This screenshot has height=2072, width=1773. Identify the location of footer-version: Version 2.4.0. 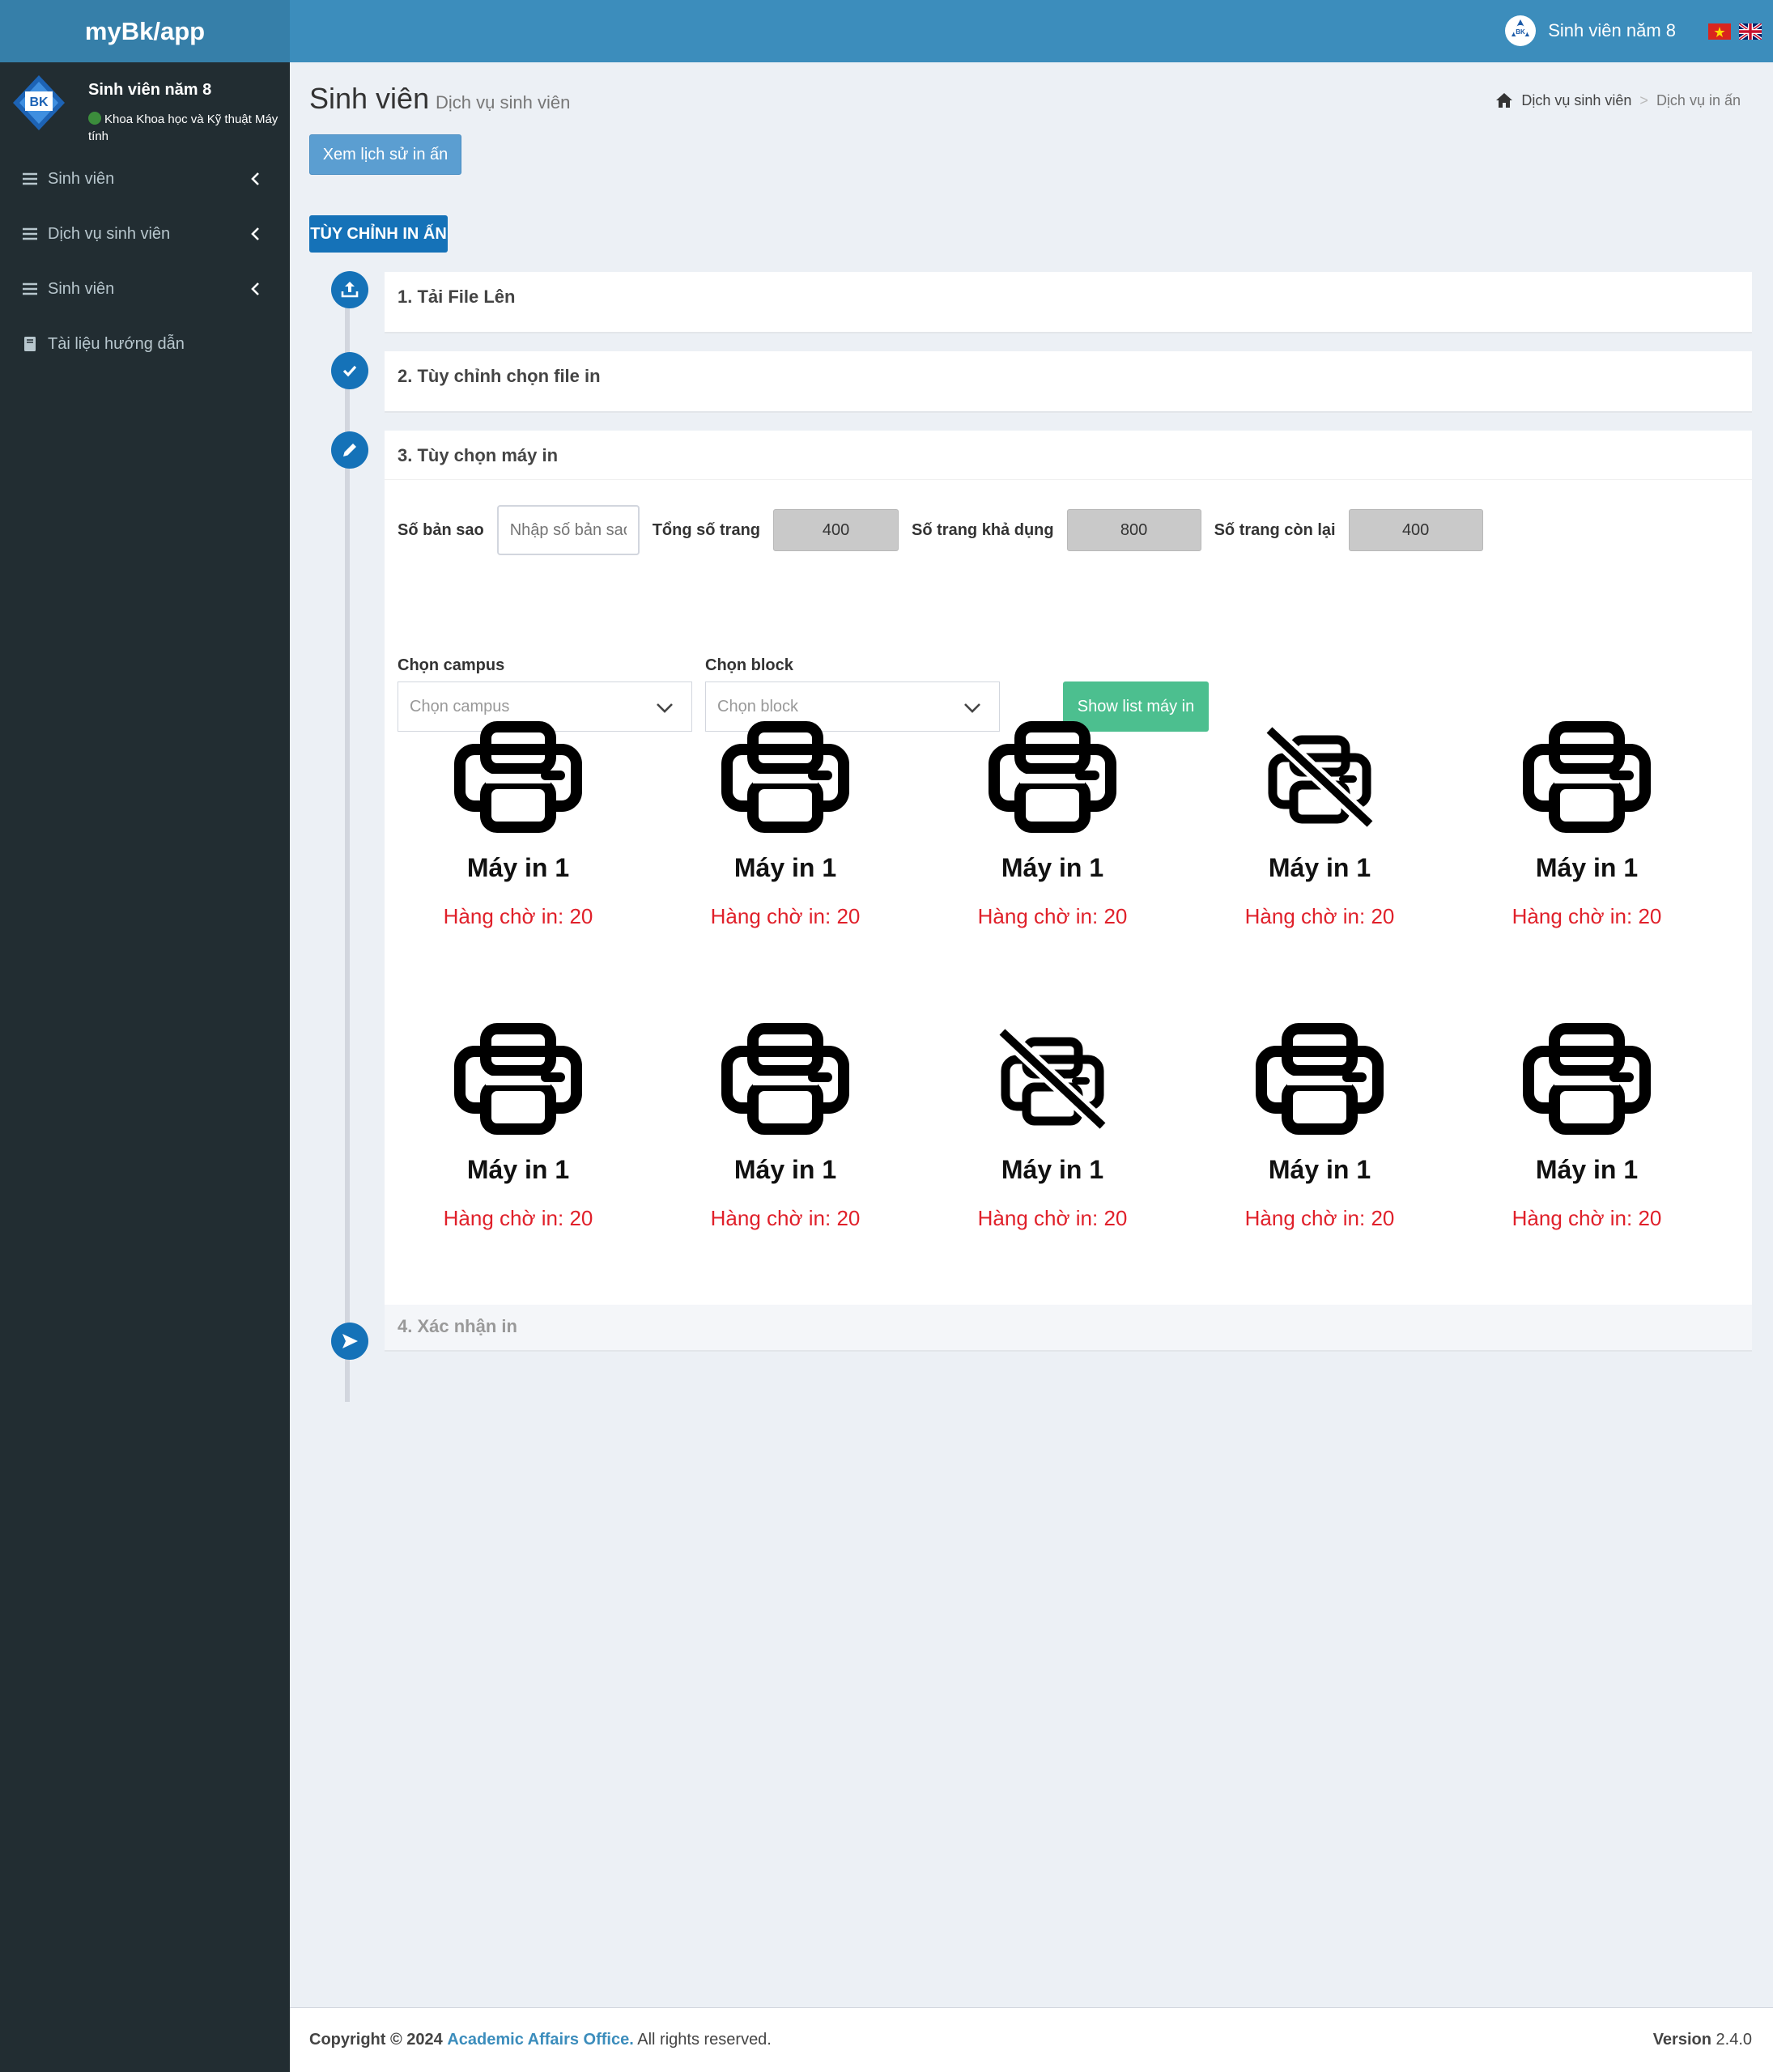
(1702, 2040).